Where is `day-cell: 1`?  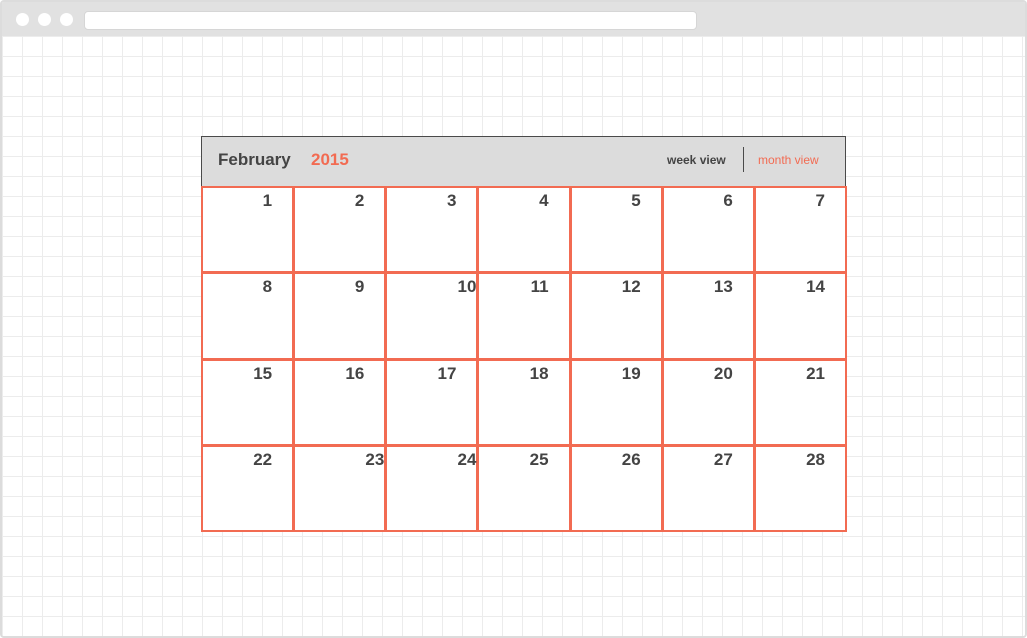 day-cell: 1 is located at coordinates (248, 230).